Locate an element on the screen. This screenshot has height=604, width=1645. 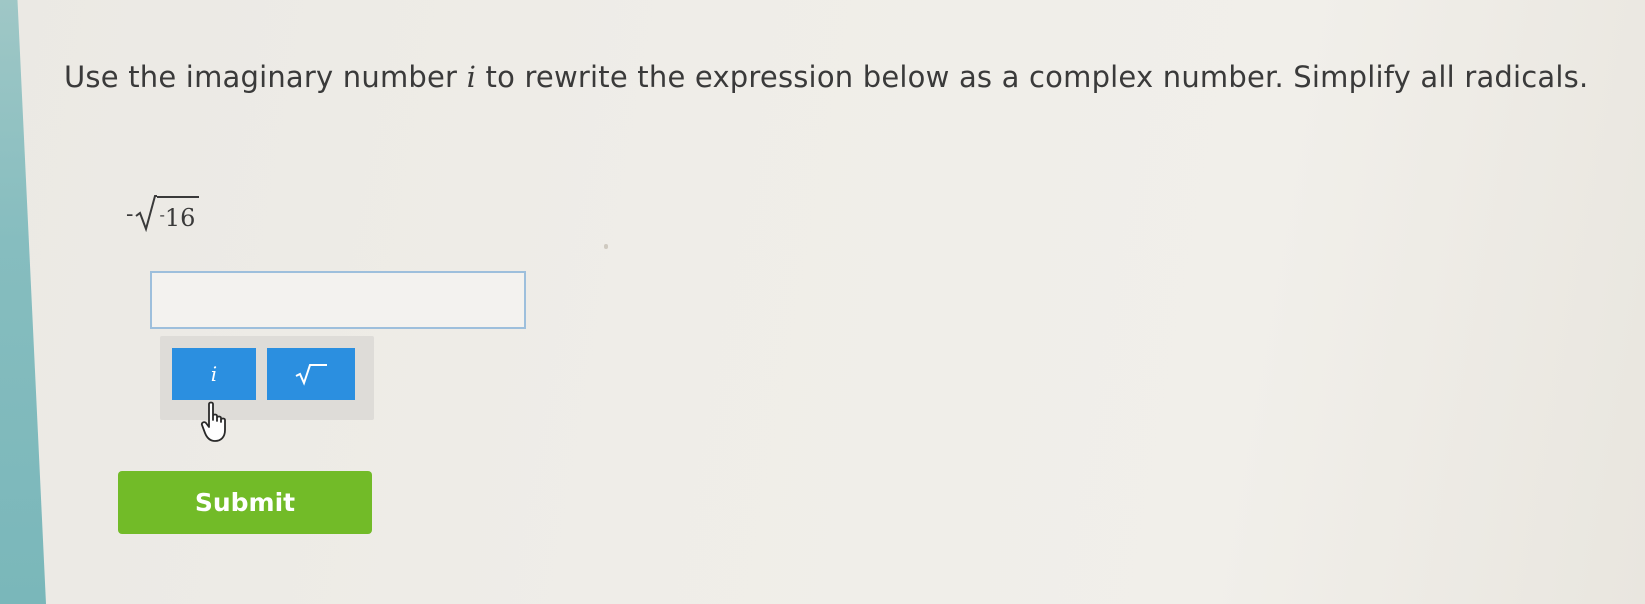
submit-button: Submit is located at coordinates (245, 502).